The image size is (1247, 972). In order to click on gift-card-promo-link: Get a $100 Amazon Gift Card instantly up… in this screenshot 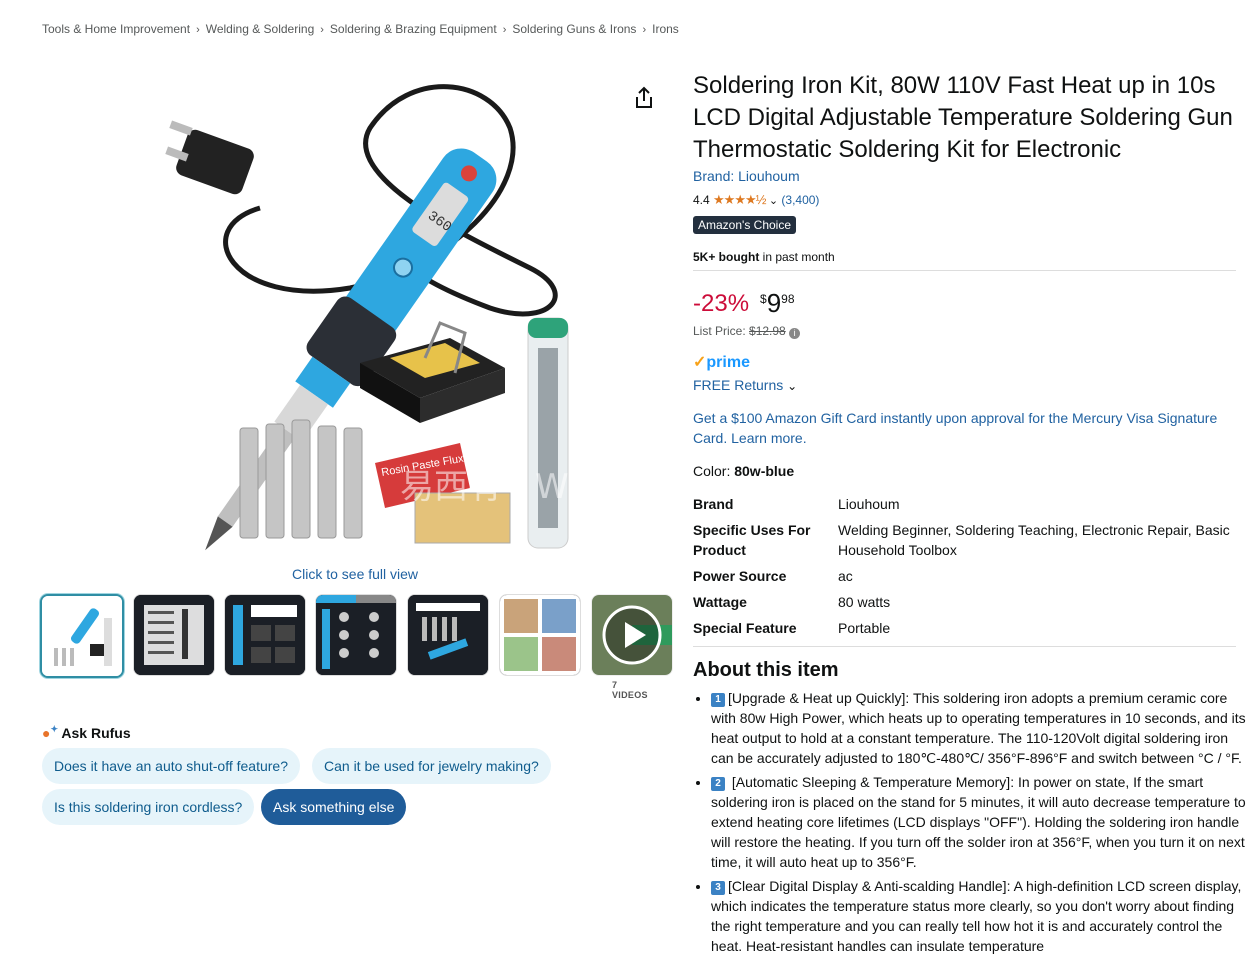, I will do `click(965, 428)`.